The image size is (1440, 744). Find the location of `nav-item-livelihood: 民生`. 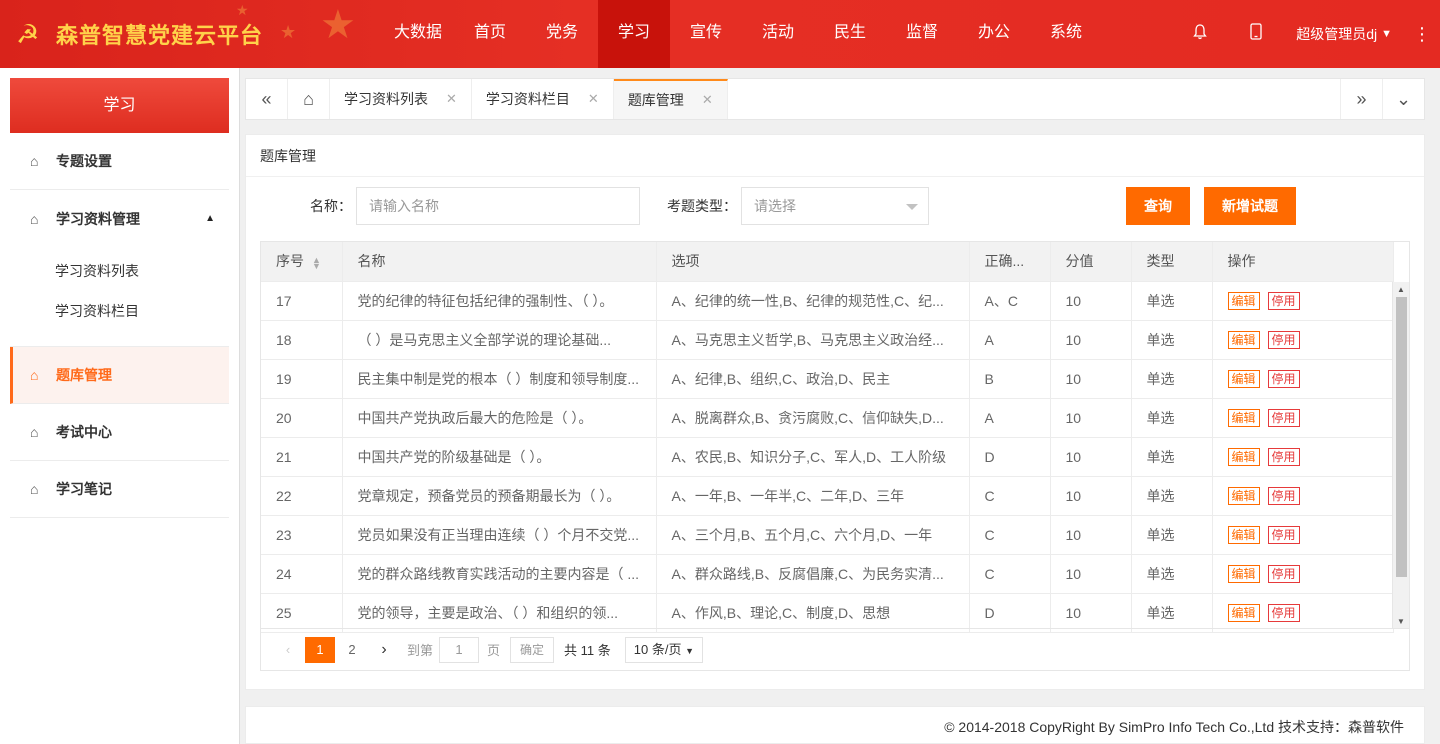

nav-item-livelihood: 民生 is located at coordinates (850, 34).